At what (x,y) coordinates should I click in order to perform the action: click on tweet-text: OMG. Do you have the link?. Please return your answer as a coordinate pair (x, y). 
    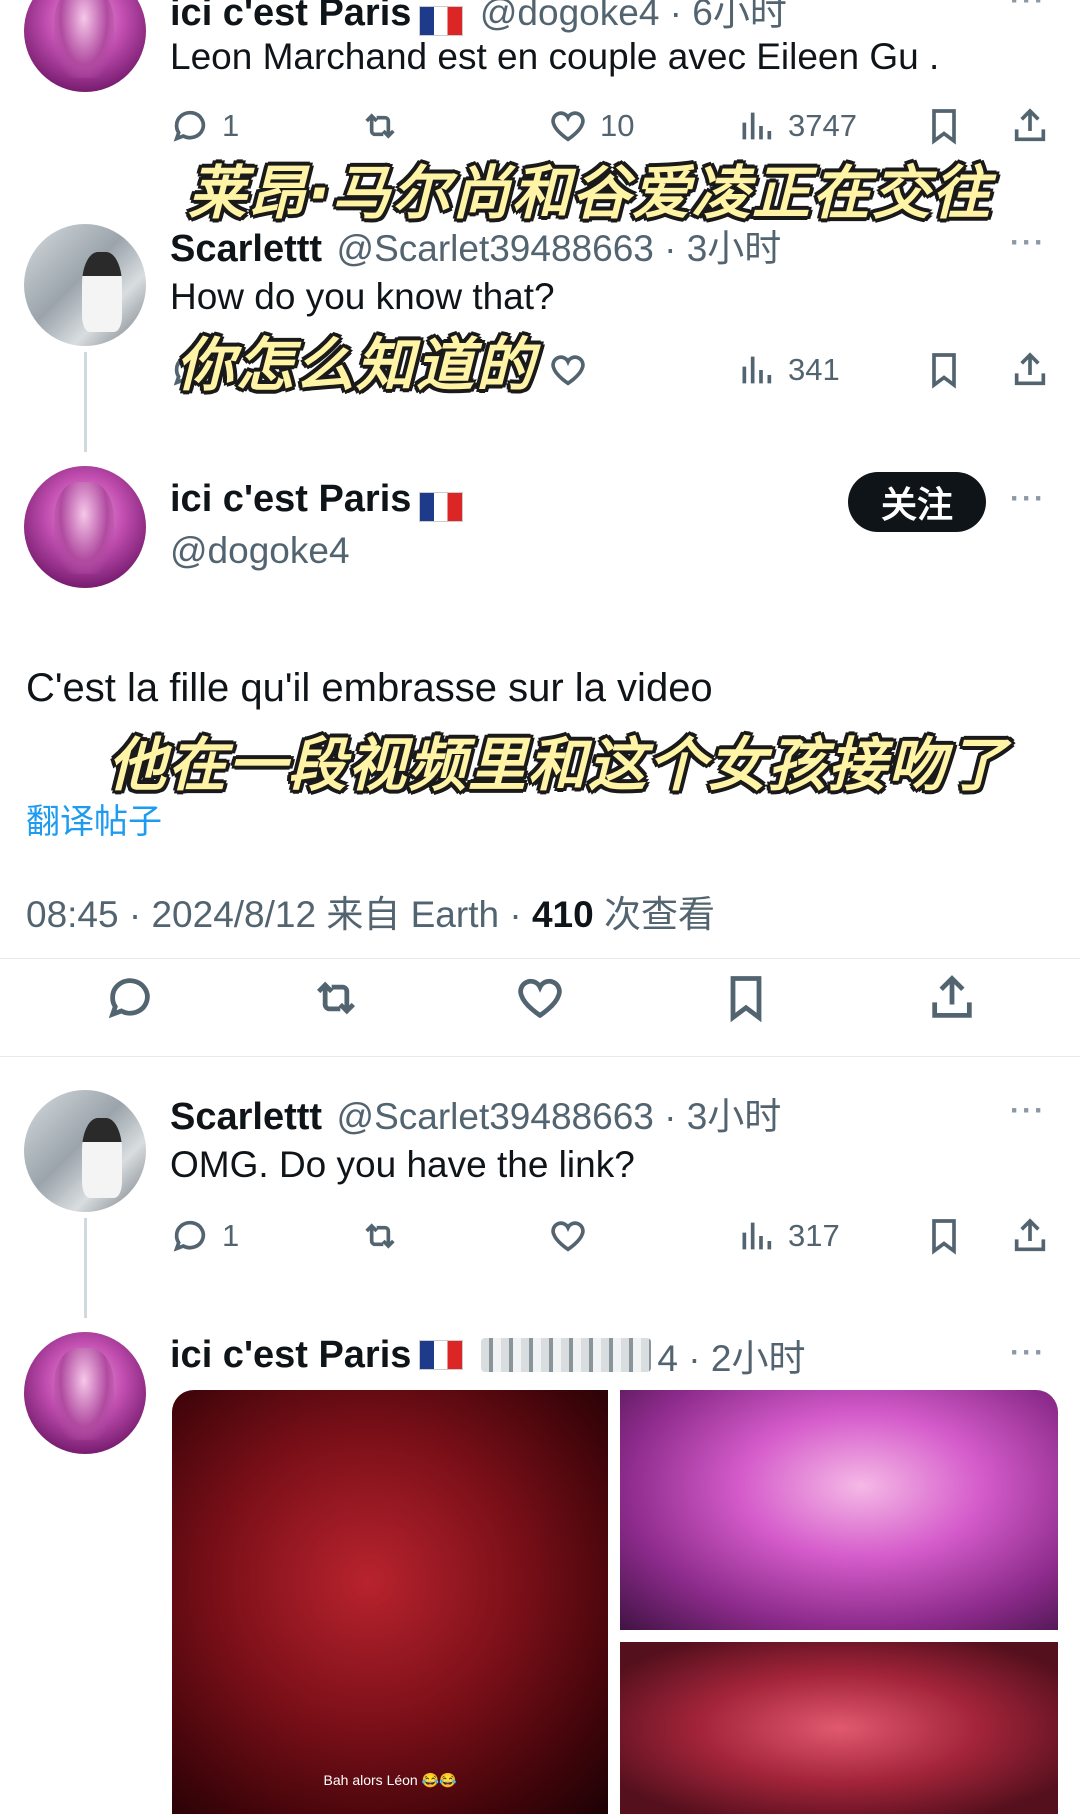
    Looking at the image, I should click on (402, 1164).